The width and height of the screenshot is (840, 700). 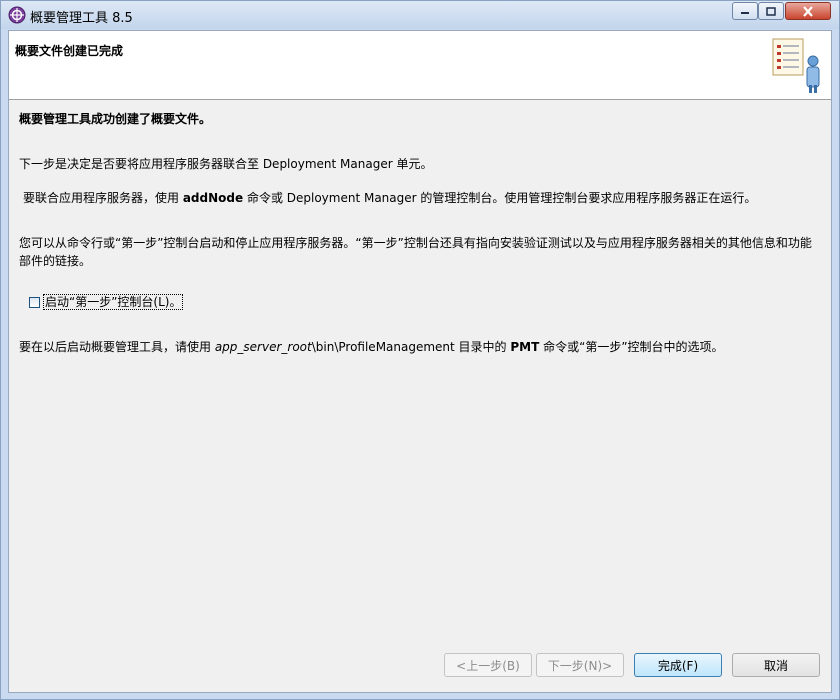 What do you see at coordinates (263, 347) in the screenshot?
I see `app-server-root-path: app_server_root` at bounding box center [263, 347].